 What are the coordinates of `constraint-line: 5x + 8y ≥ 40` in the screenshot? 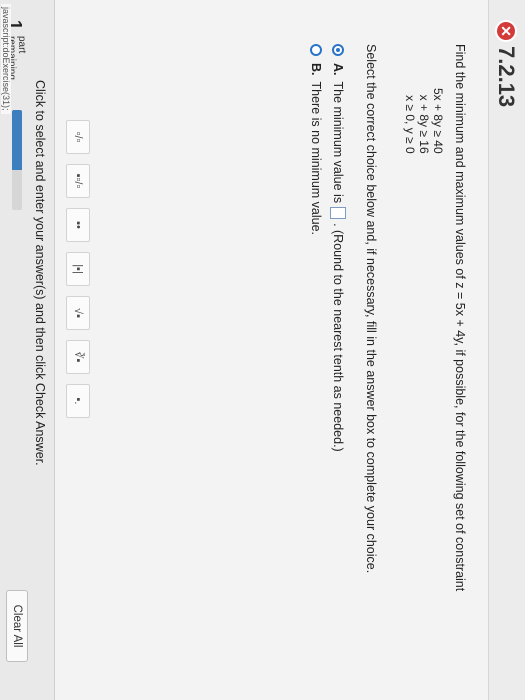 It's located at (438, 121).